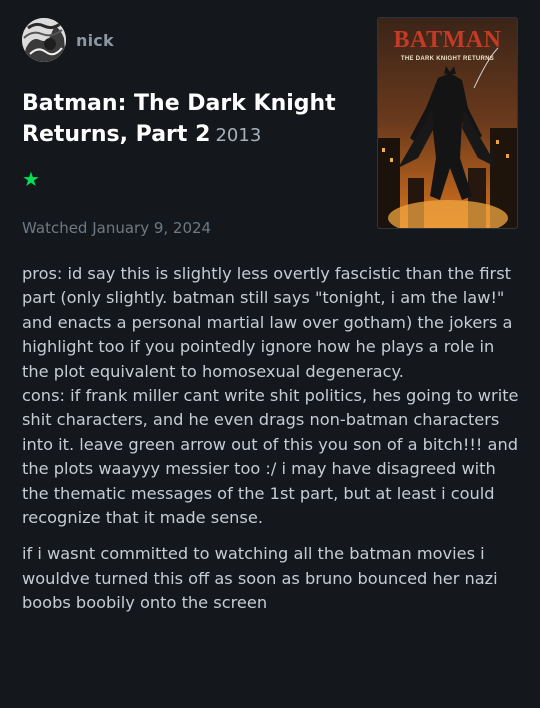 The height and width of the screenshot is (708, 540). What do you see at coordinates (447, 123) in the screenshot?
I see `film-poster: BATMAN THE DARK KNIGHT RETURNS` at bounding box center [447, 123].